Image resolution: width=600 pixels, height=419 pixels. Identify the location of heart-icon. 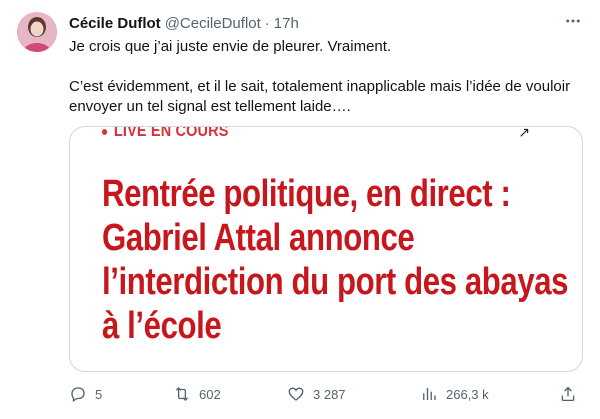
(296, 394).